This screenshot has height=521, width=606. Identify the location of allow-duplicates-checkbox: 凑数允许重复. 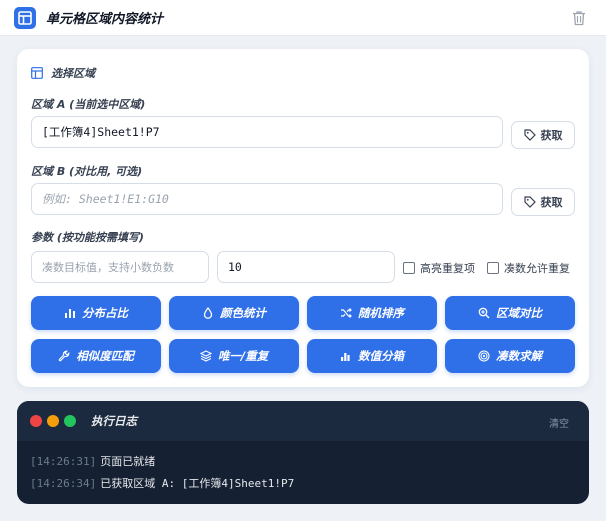
(528, 268).